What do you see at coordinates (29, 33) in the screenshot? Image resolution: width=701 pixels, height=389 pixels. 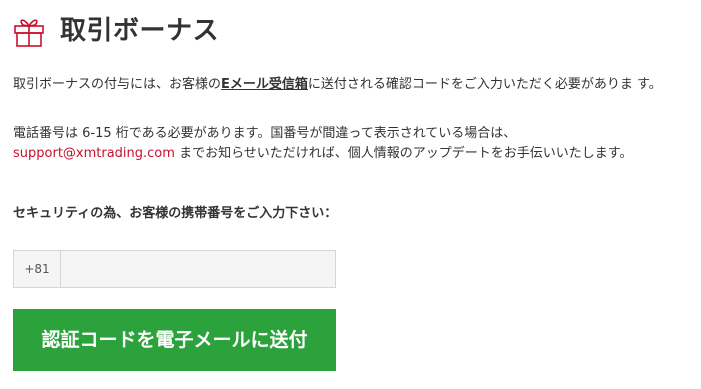 I see `gift-icon` at bounding box center [29, 33].